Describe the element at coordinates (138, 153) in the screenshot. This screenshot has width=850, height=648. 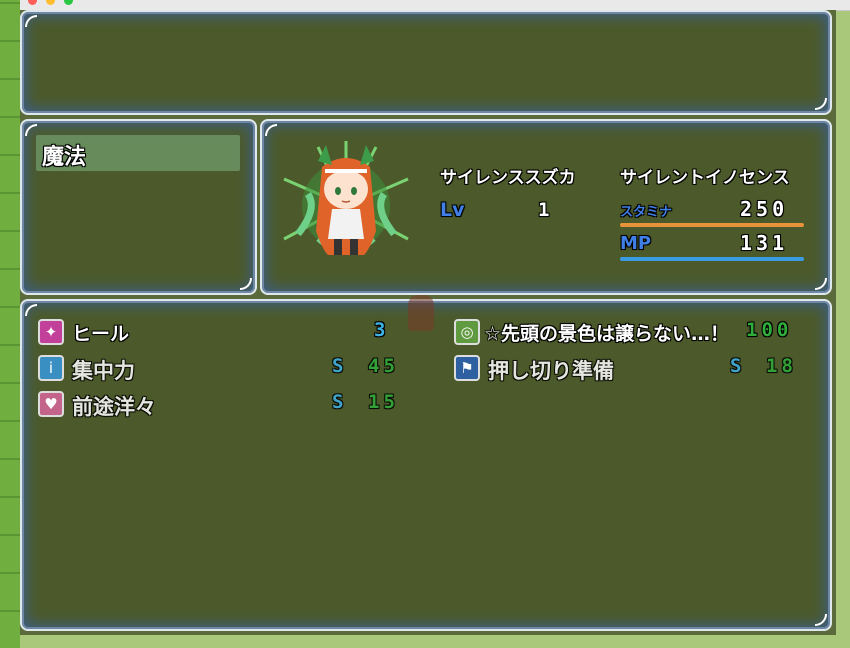
I see `skill-type-magic-option: 魔法` at that location.